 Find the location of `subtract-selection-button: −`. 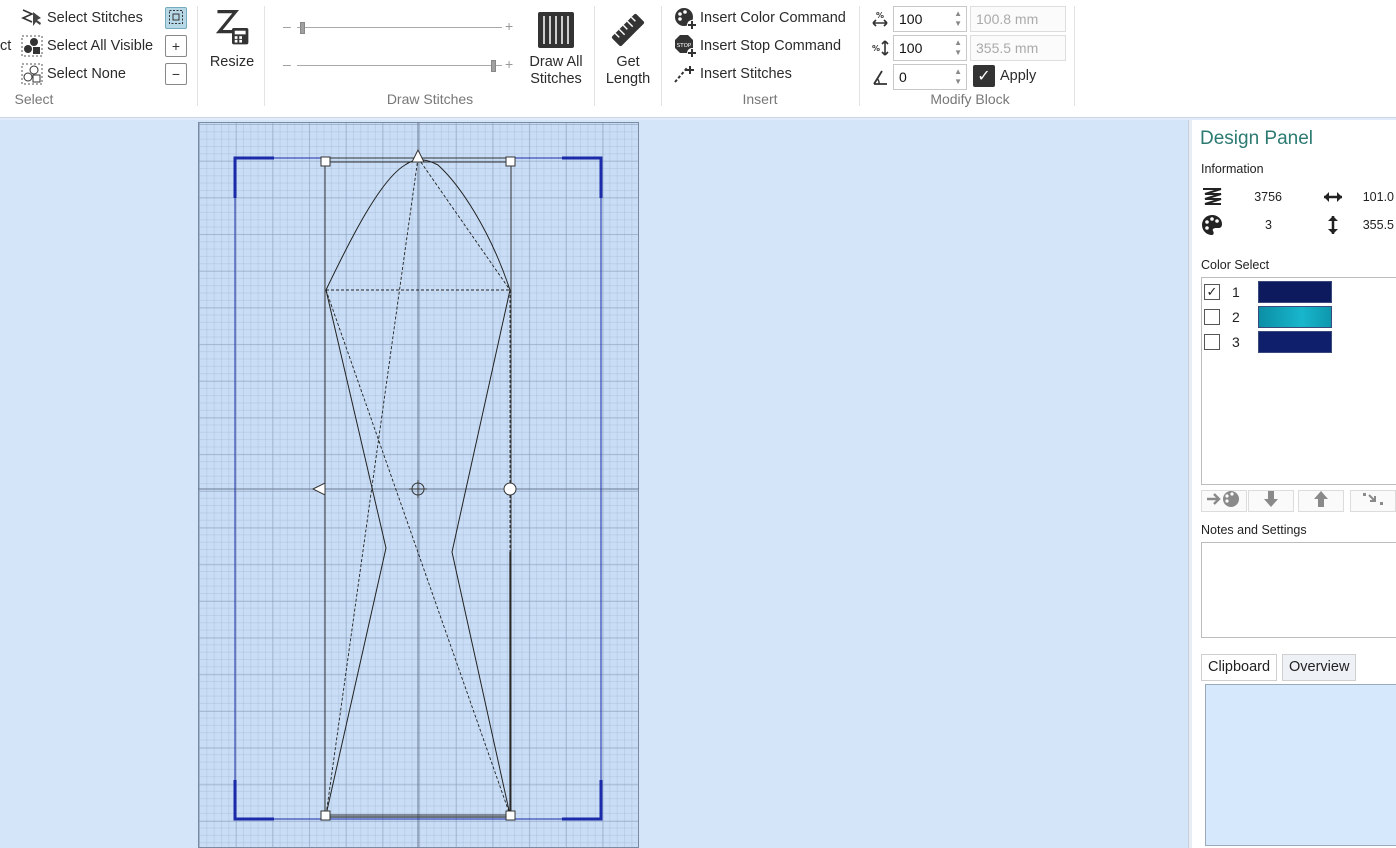

subtract-selection-button: − is located at coordinates (176, 74).